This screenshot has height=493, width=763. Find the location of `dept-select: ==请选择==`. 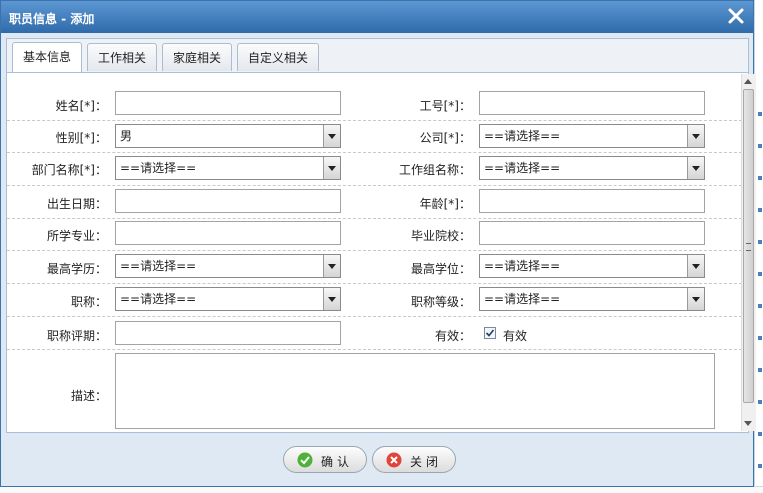

dept-select: ==请选择== is located at coordinates (228, 168).